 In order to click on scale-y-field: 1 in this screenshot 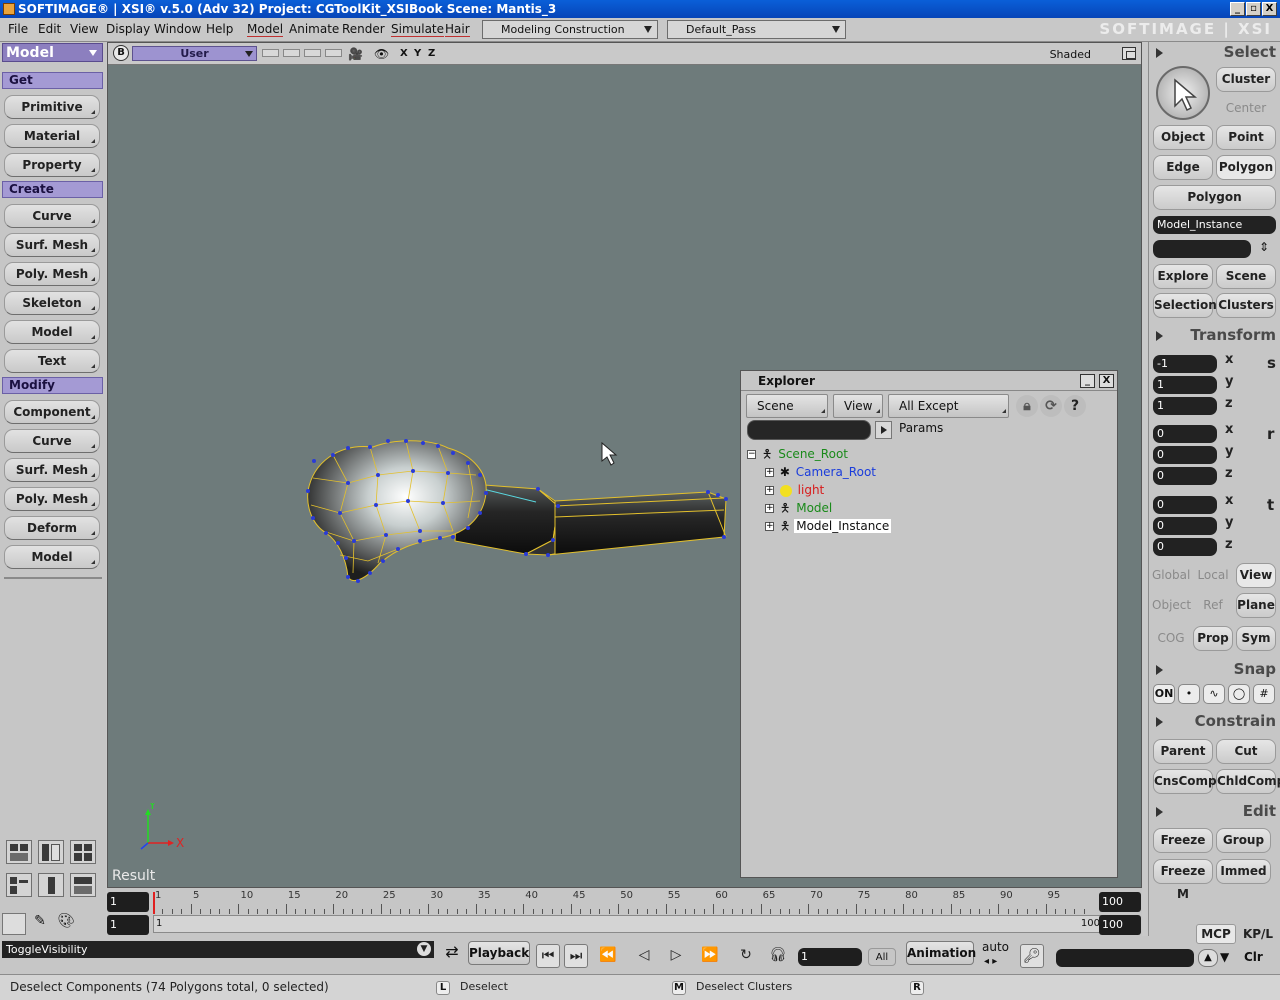, I will do `click(1185, 385)`.